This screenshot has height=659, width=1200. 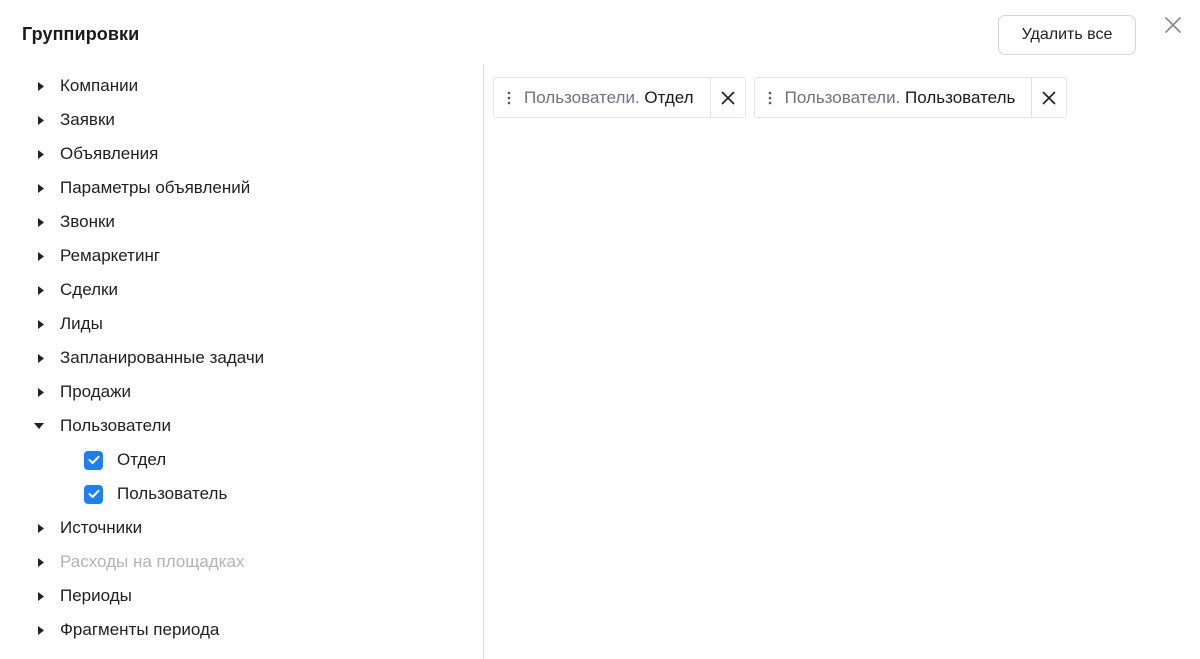 What do you see at coordinates (96, 595) in the screenshot?
I see `tree-item-label: Периоды` at bounding box center [96, 595].